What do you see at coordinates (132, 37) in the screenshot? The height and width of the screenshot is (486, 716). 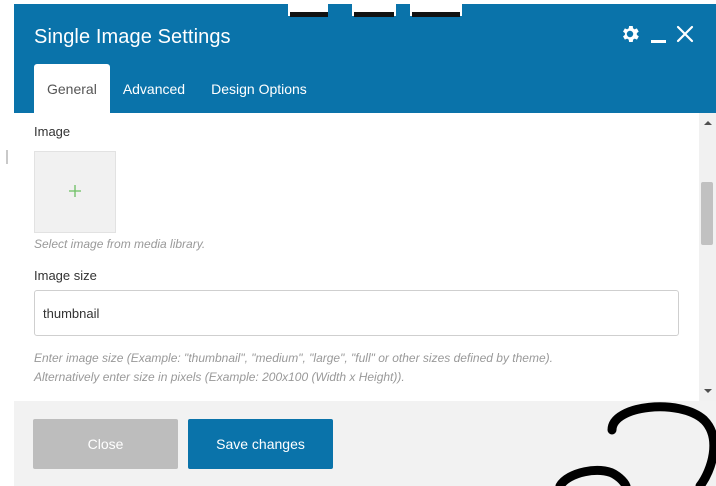 I see `dialog-title: Single Image Settings` at bounding box center [132, 37].